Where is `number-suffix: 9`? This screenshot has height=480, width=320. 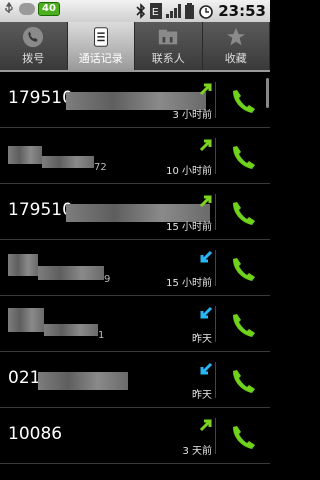
number-suffix: 9 is located at coordinates (107, 279).